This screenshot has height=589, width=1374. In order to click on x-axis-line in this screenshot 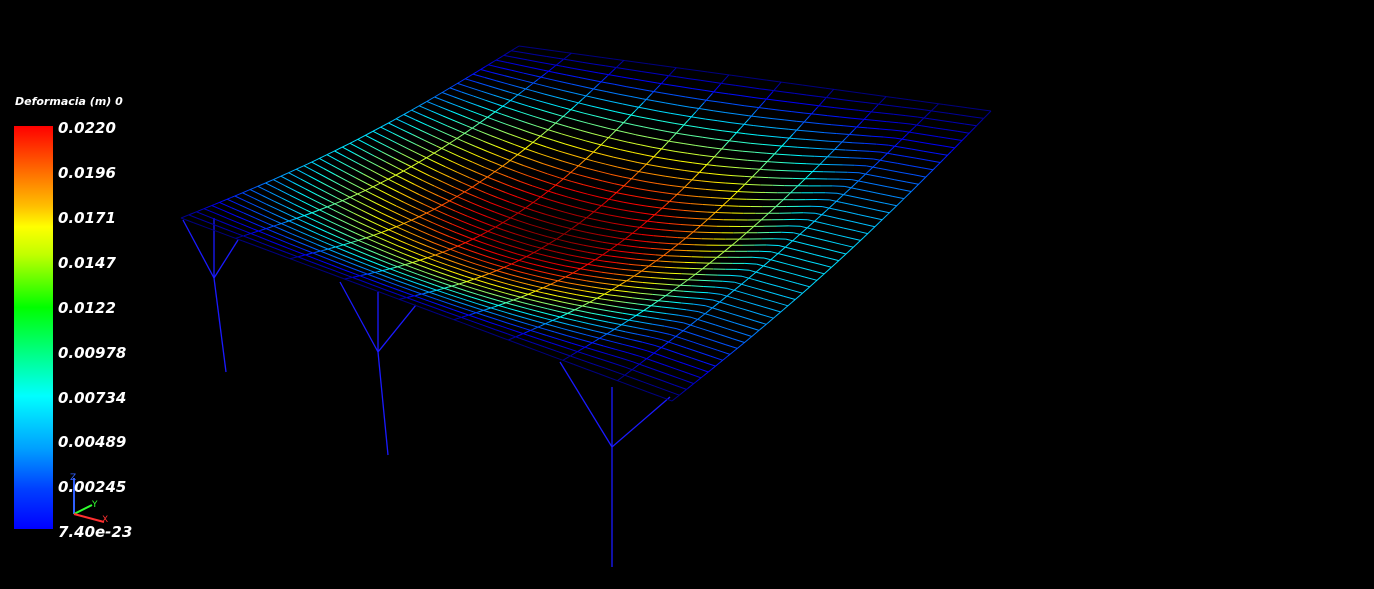, I will do `click(89, 518)`.